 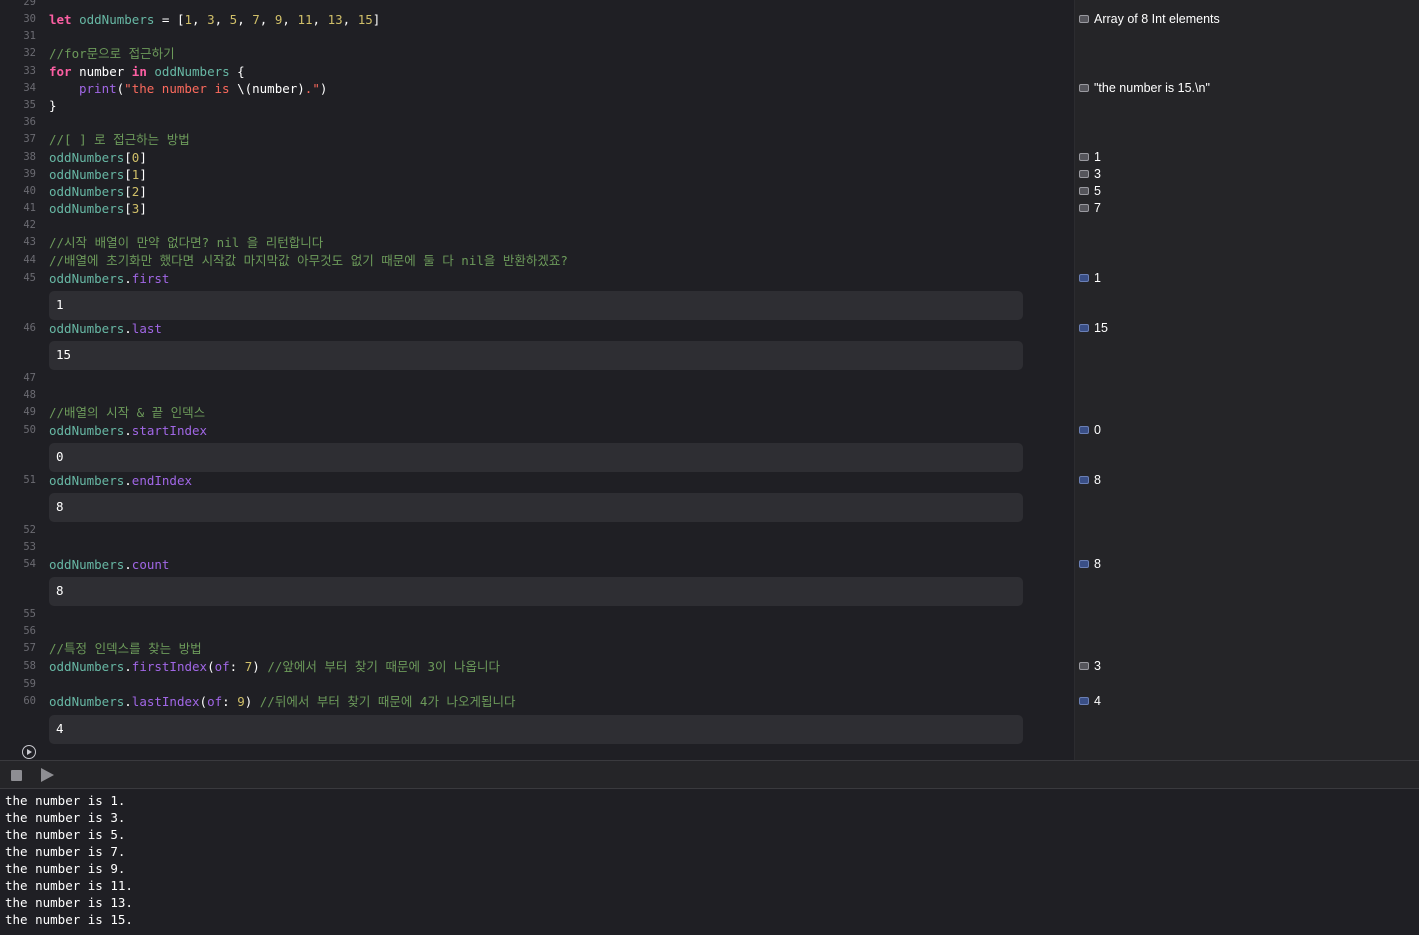 I want to click on argument-label: of, so click(x=222, y=666).